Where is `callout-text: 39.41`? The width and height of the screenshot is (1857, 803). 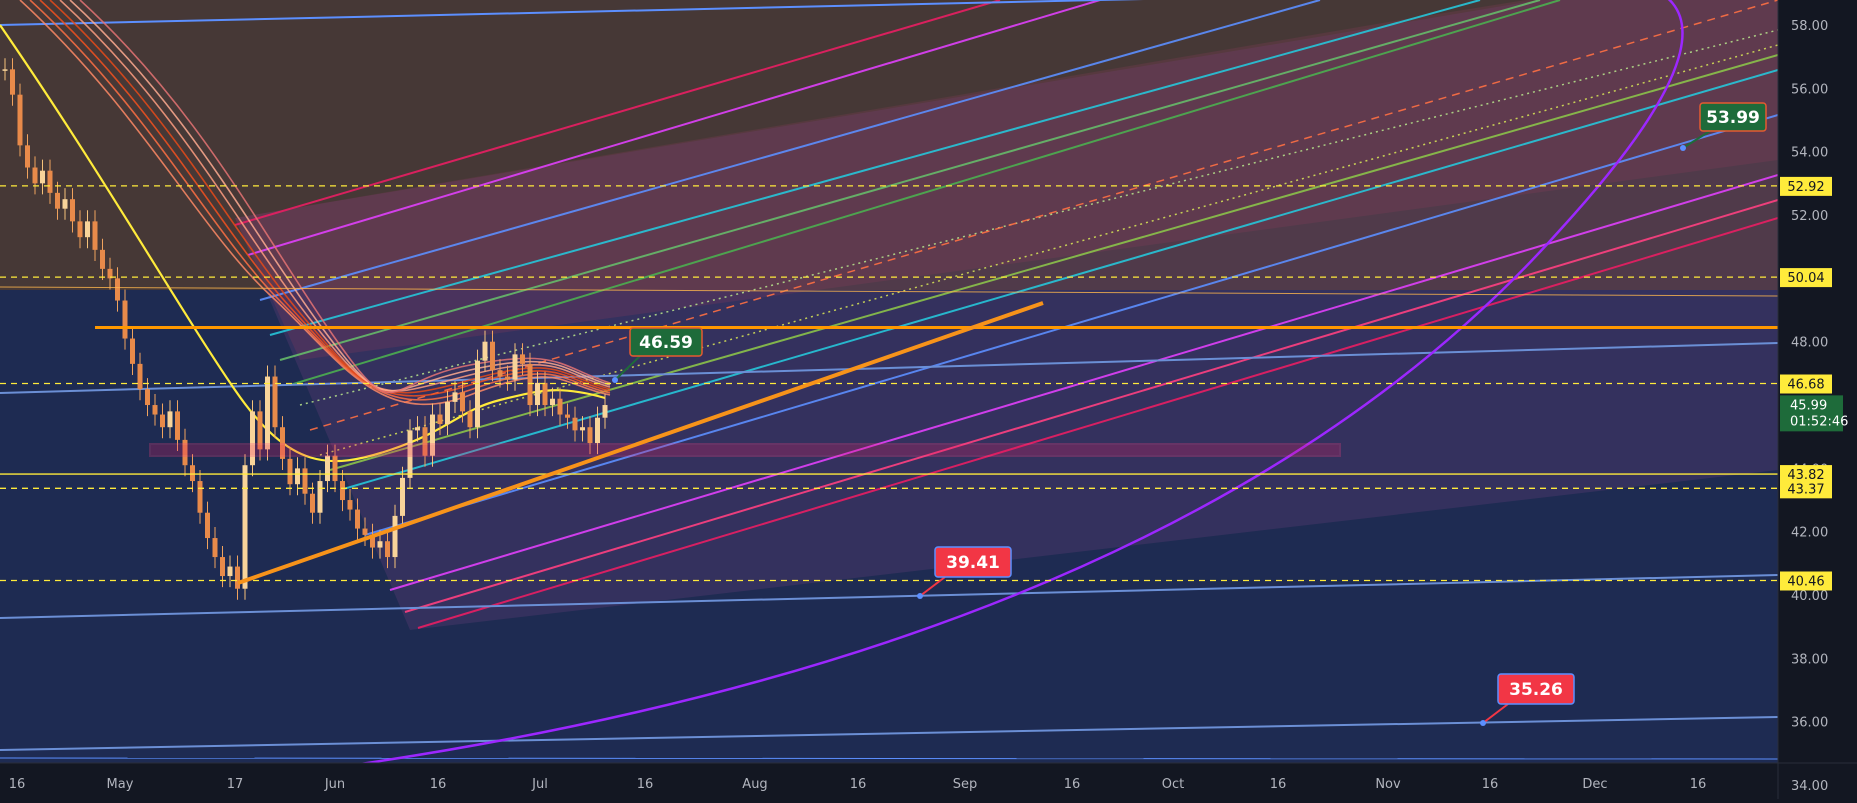 callout-text: 39.41 is located at coordinates (973, 563).